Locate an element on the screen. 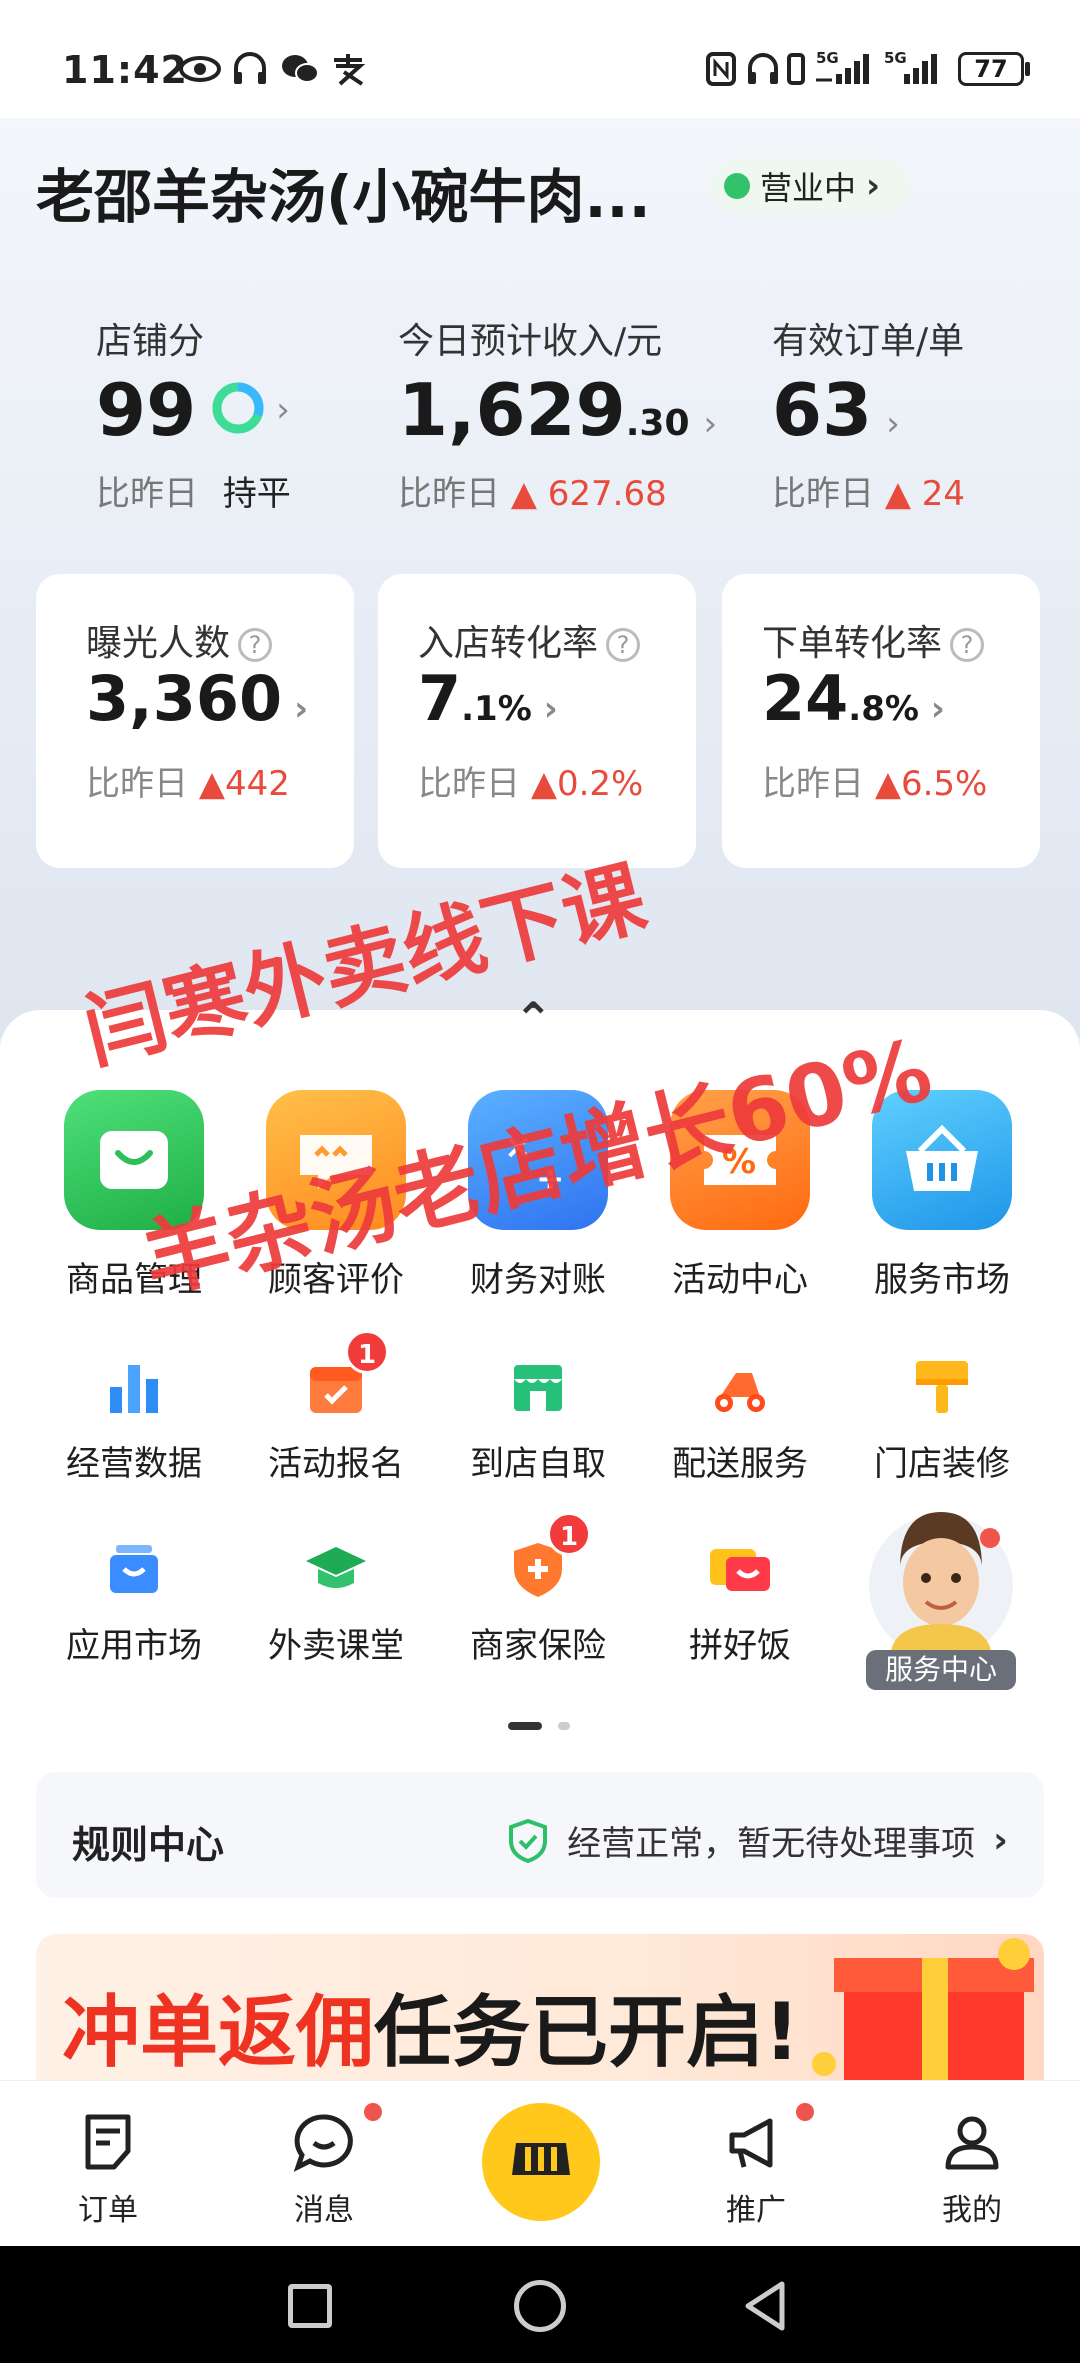 The image size is (1080, 2363). tool-merchant-insurance: 1 商家保险 is located at coordinates (538, 1589).